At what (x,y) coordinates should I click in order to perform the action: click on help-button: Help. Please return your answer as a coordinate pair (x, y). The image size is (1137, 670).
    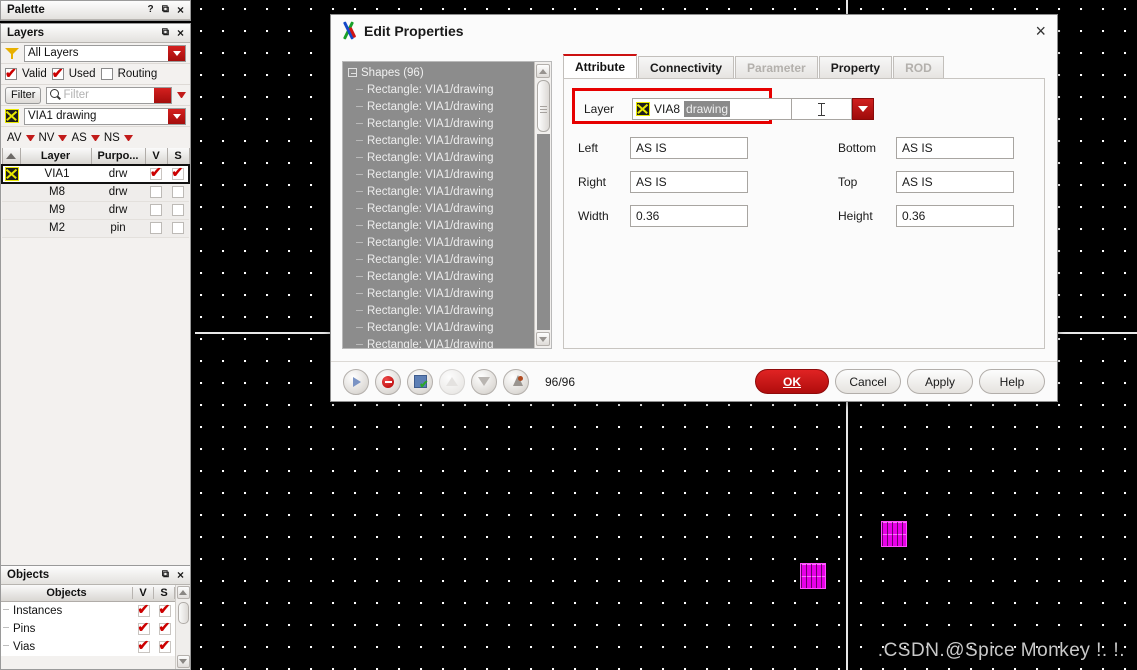
    Looking at the image, I should click on (1012, 381).